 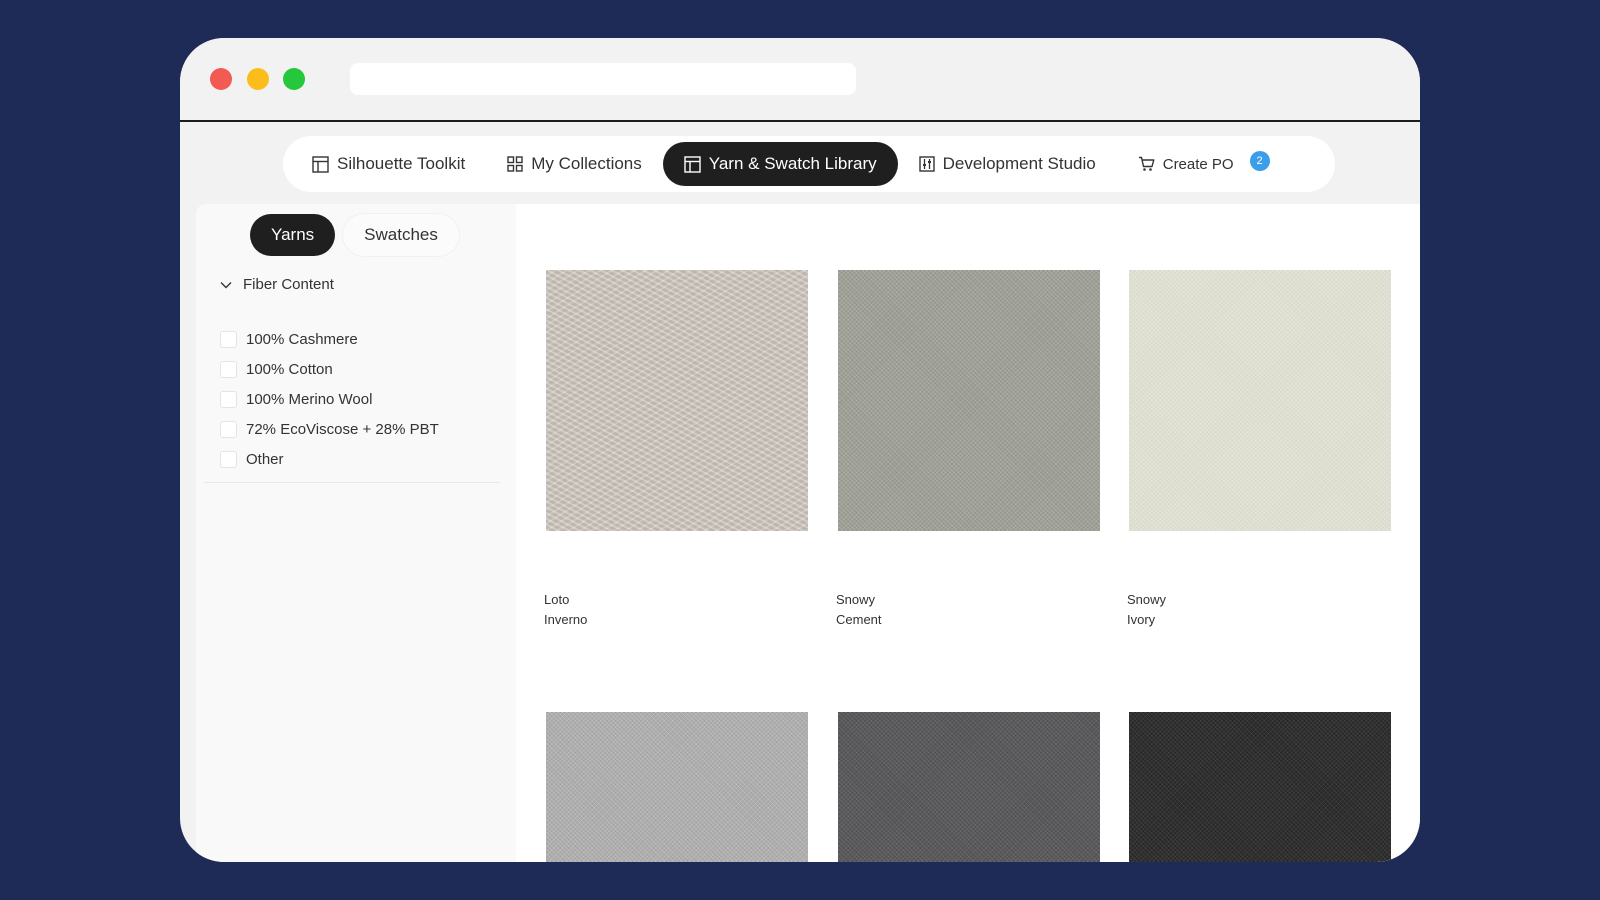 I want to click on nav-silhouette-toolkit: Silhouette Toolkit, so click(x=388, y=164).